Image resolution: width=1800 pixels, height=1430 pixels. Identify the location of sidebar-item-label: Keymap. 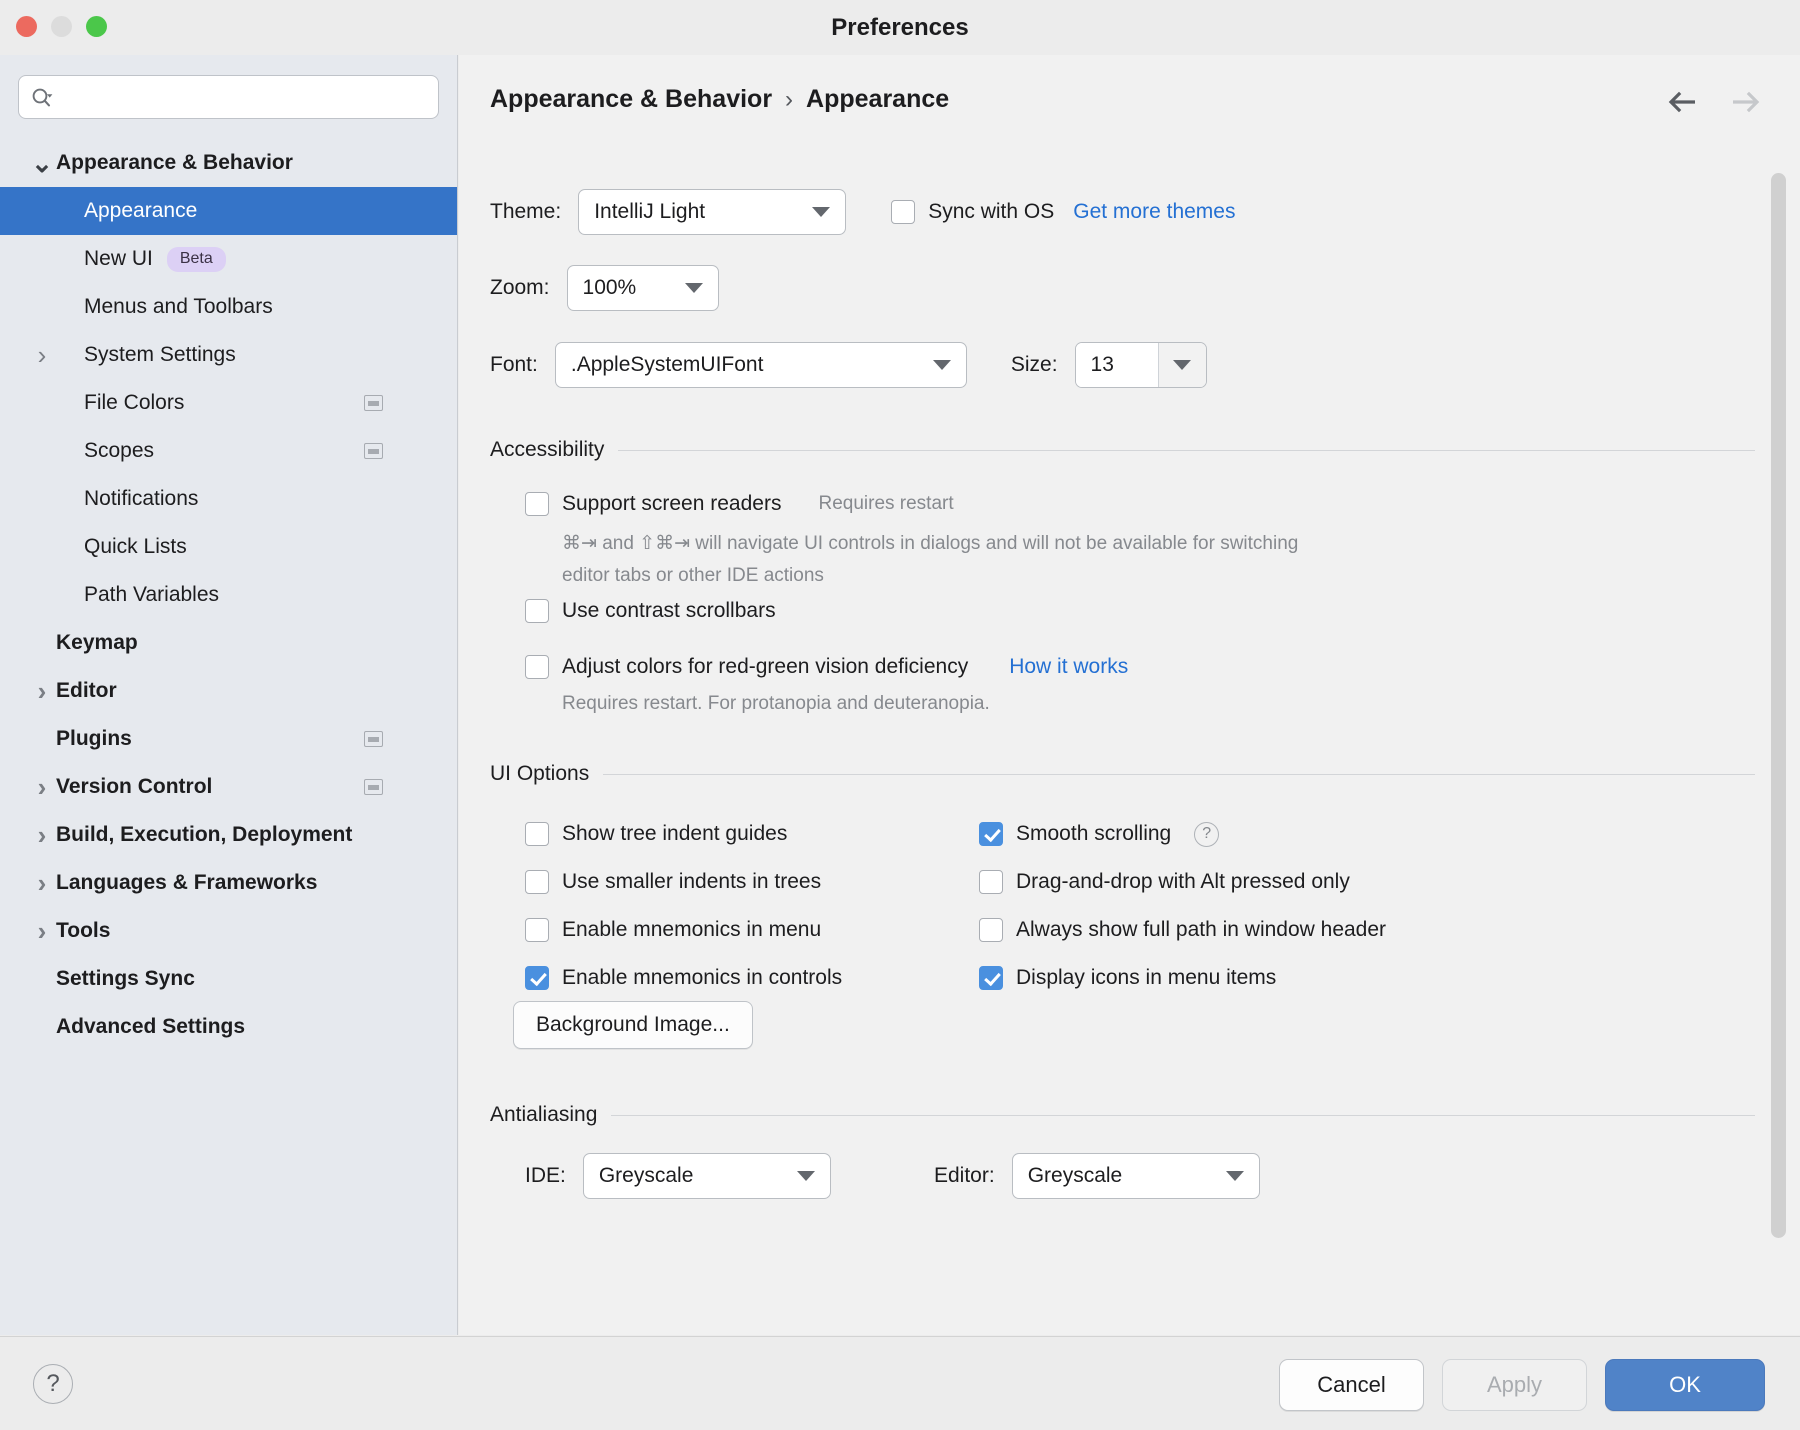
(97, 642).